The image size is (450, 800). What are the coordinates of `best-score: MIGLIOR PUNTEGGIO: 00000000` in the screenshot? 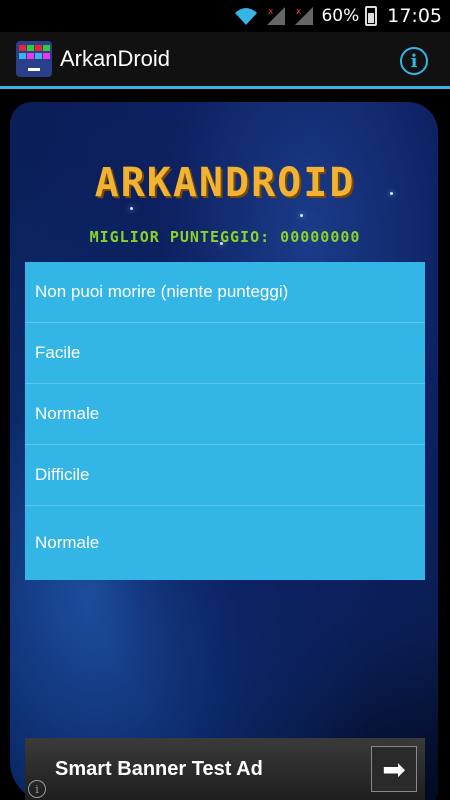 It's located at (225, 237).